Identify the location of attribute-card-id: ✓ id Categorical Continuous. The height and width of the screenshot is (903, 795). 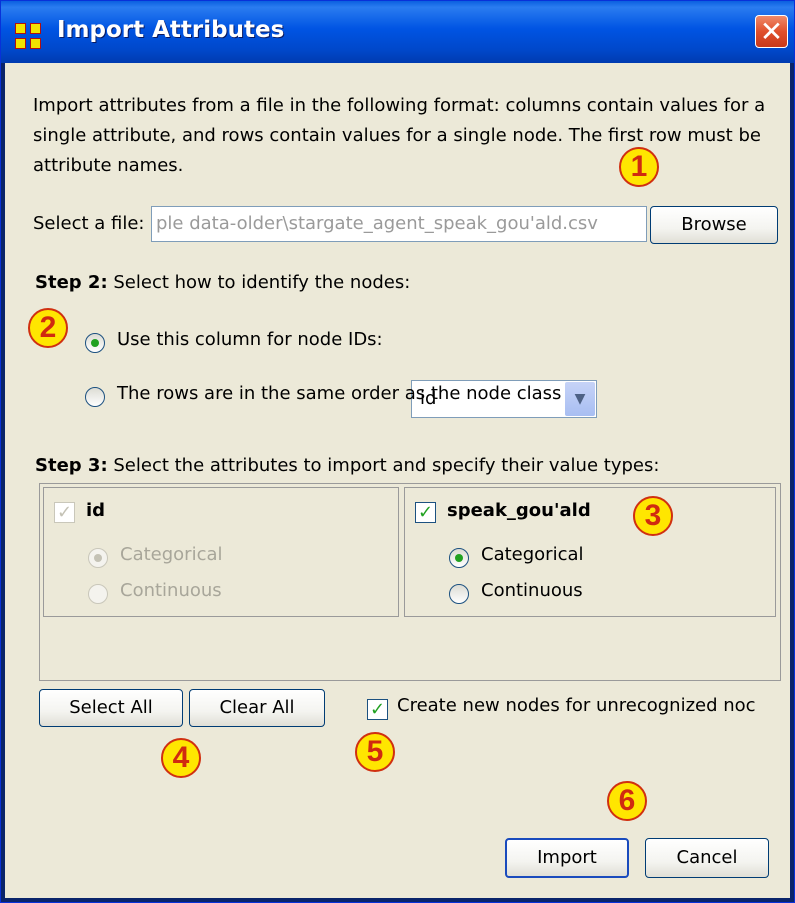
(221, 552).